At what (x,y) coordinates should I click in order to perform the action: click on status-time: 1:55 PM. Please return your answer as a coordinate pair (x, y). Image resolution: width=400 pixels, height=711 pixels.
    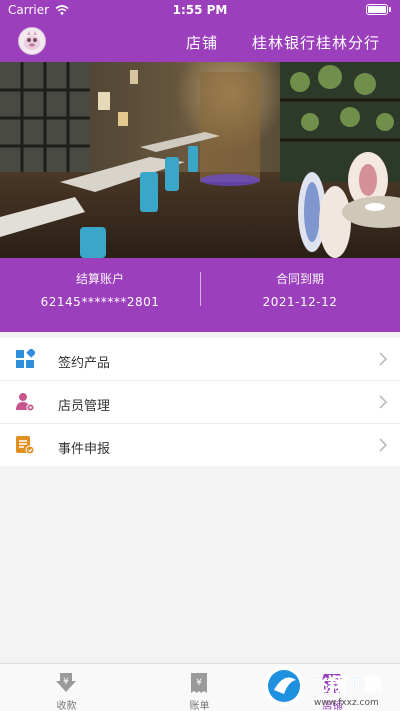
    Looking at the image, I should click on (200, 10).